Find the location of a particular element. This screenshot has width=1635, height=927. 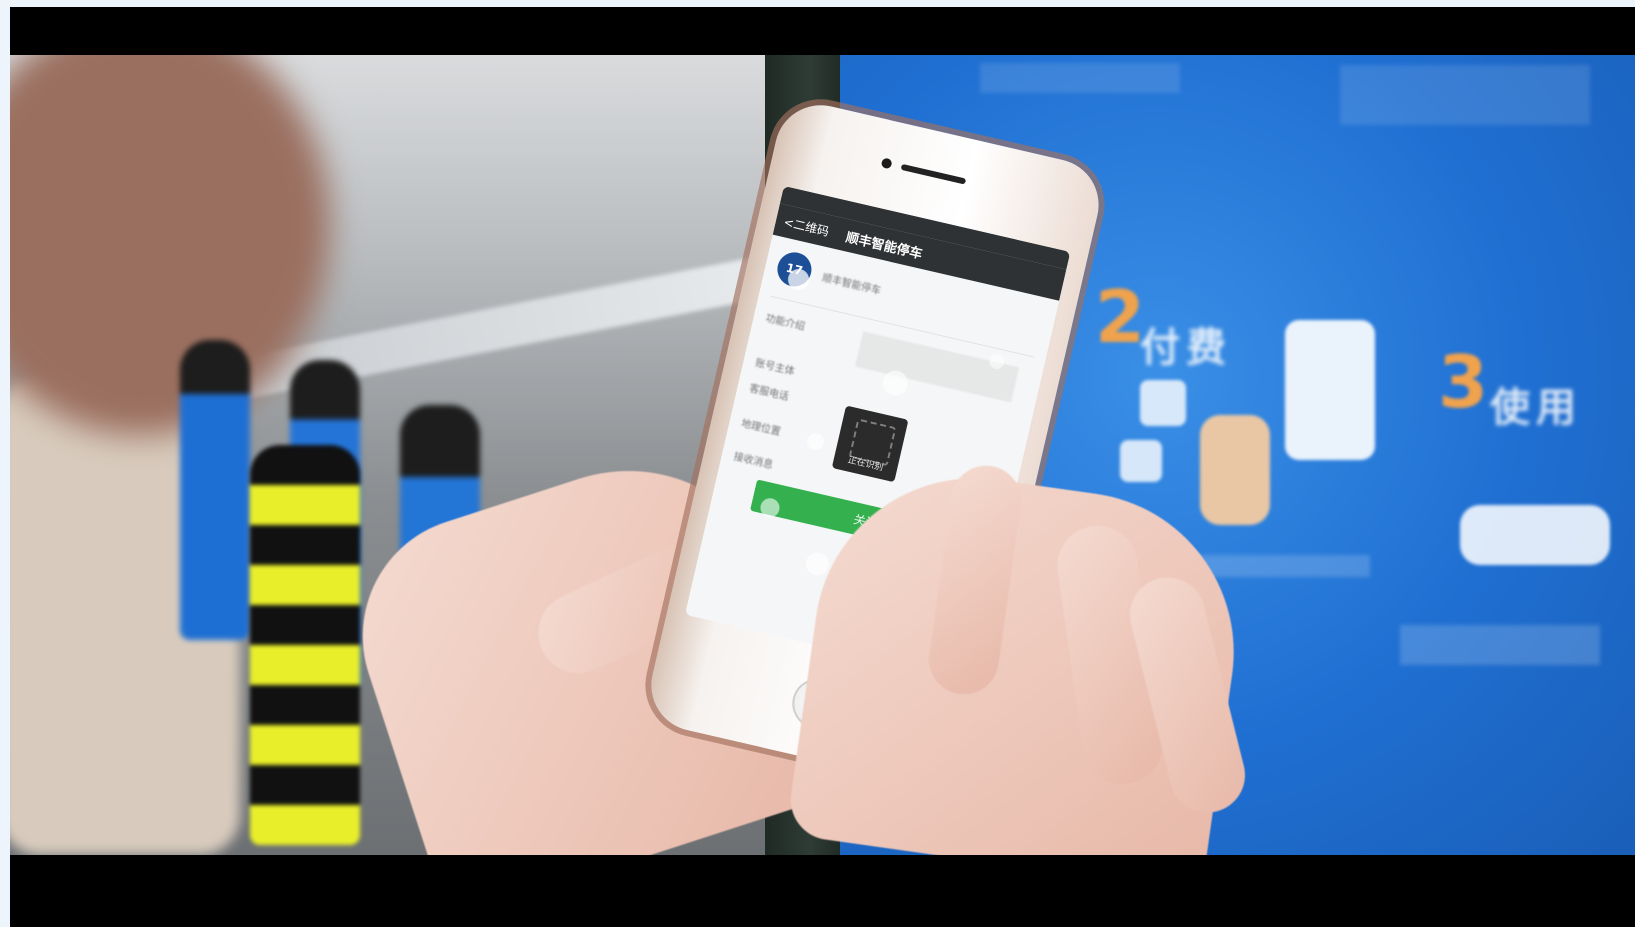

person-illustration is located at coordinates (1235, 470).